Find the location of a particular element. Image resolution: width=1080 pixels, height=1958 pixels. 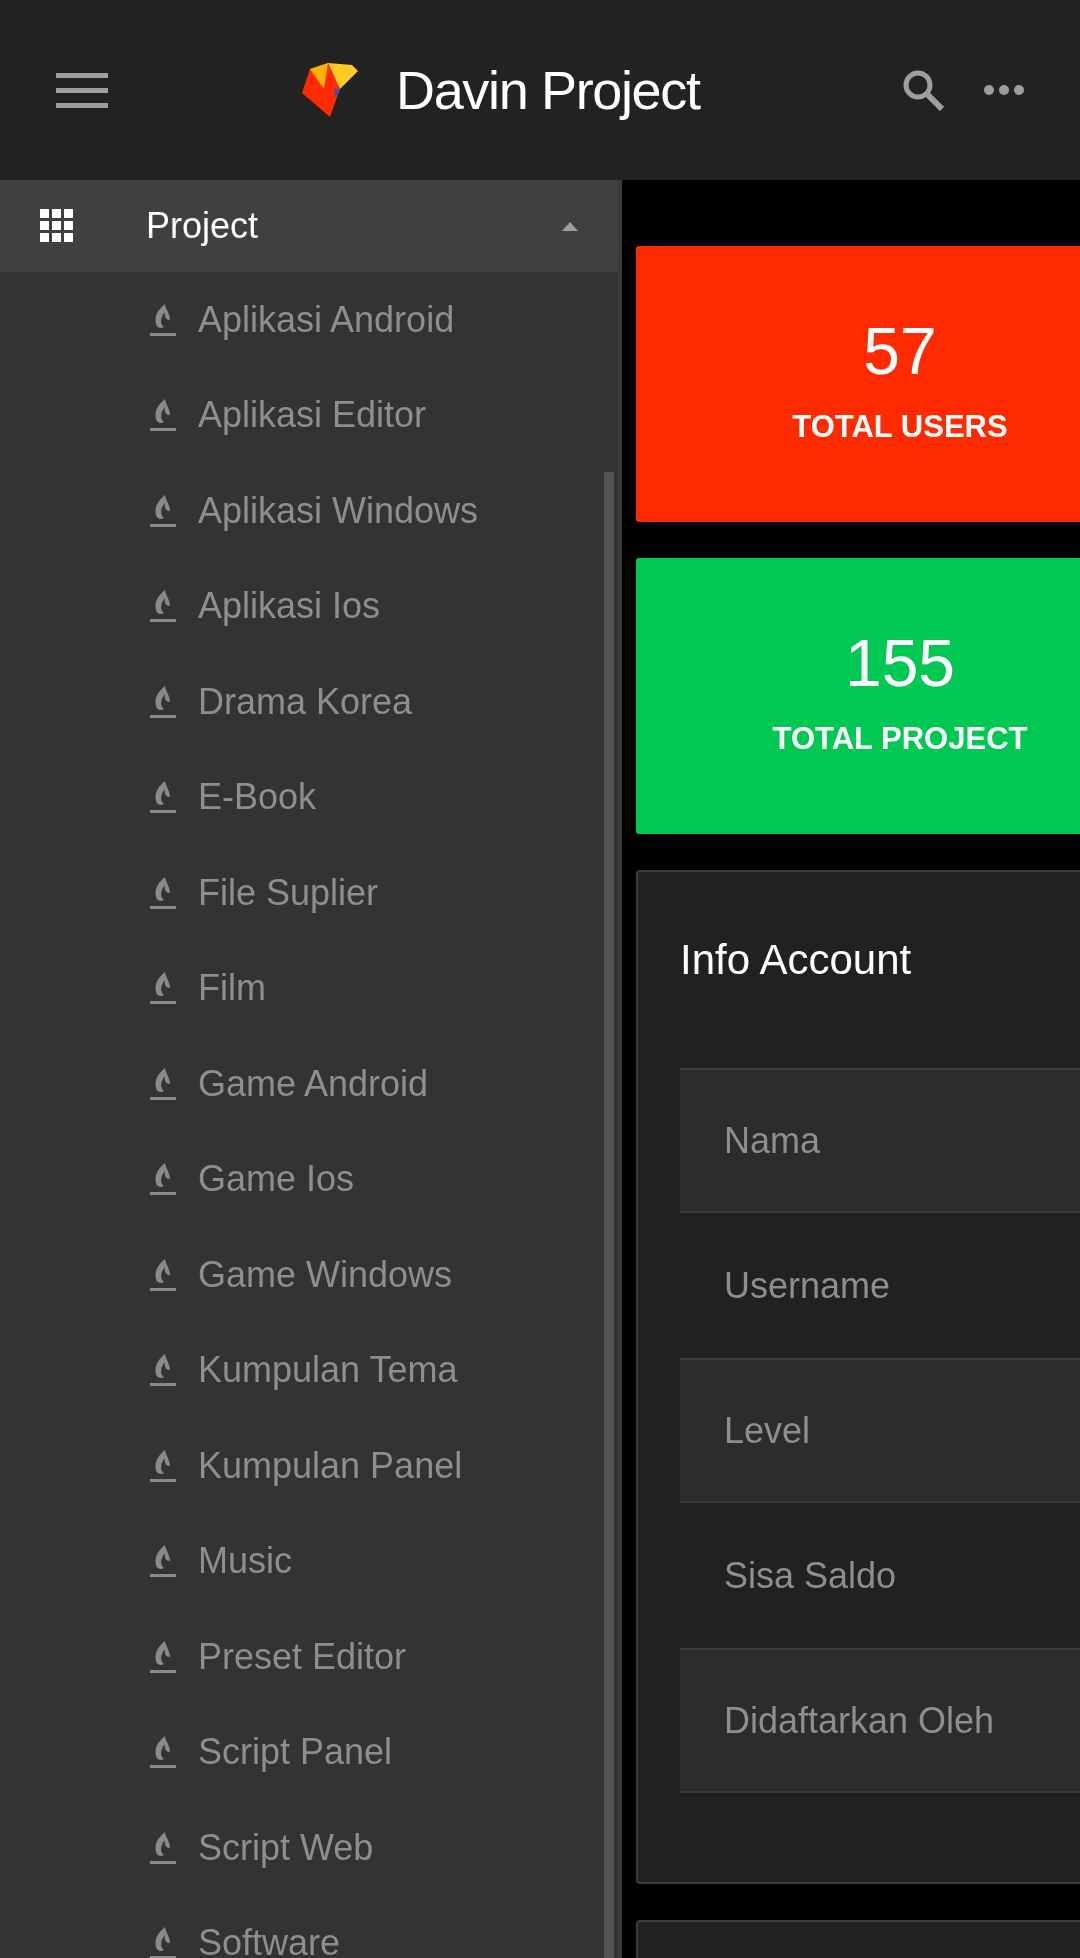

sidebar-item: Aplikasi Editor is located at coordinates (309, 415).